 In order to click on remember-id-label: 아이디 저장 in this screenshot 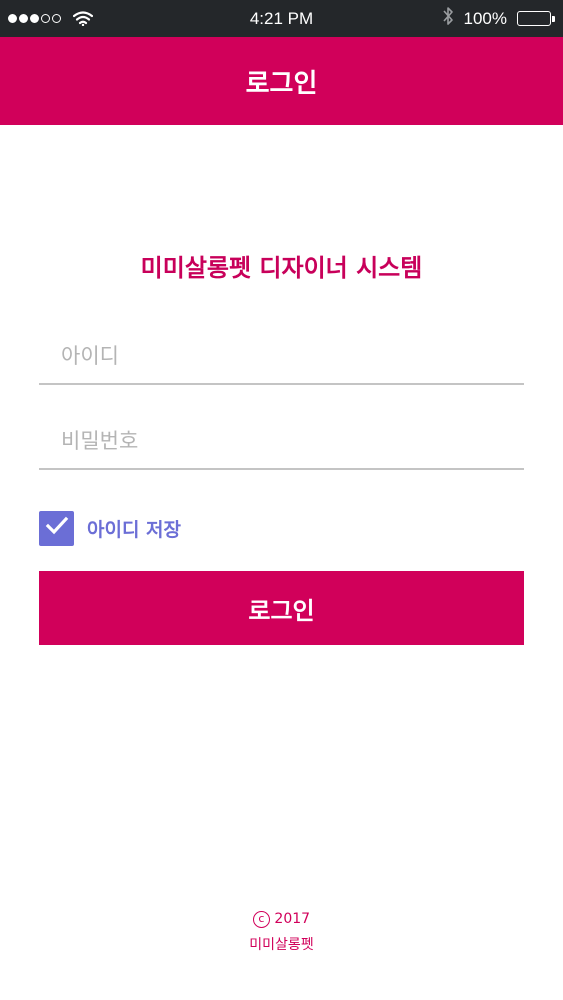, I will do `click(134, 529)`.